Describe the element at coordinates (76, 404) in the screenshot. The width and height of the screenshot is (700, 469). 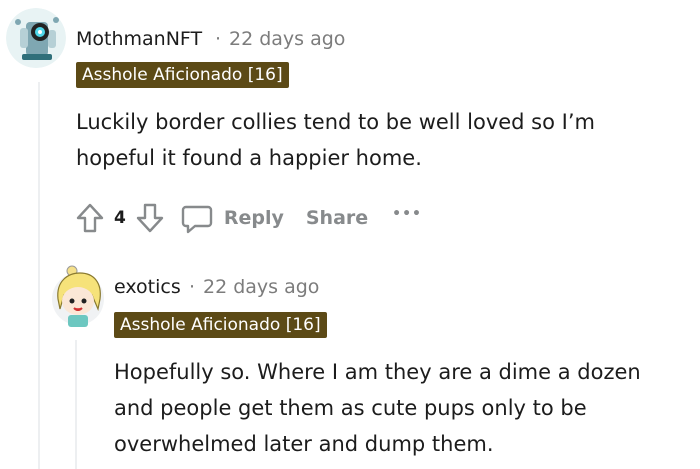
I see `thread-line-inner` at that location.